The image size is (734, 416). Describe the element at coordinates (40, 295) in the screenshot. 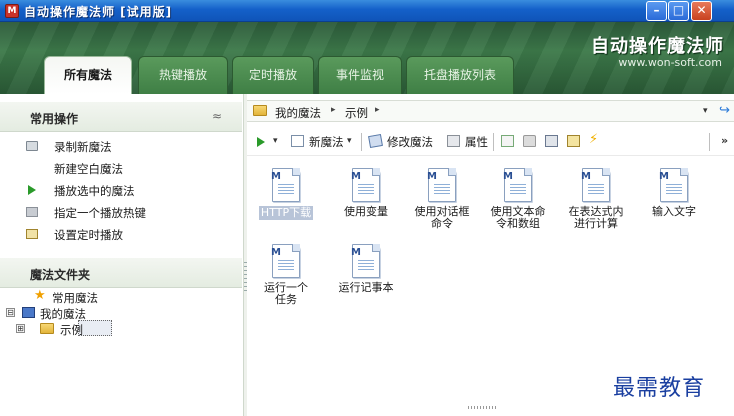

I see `star-icon: ★` at that location.